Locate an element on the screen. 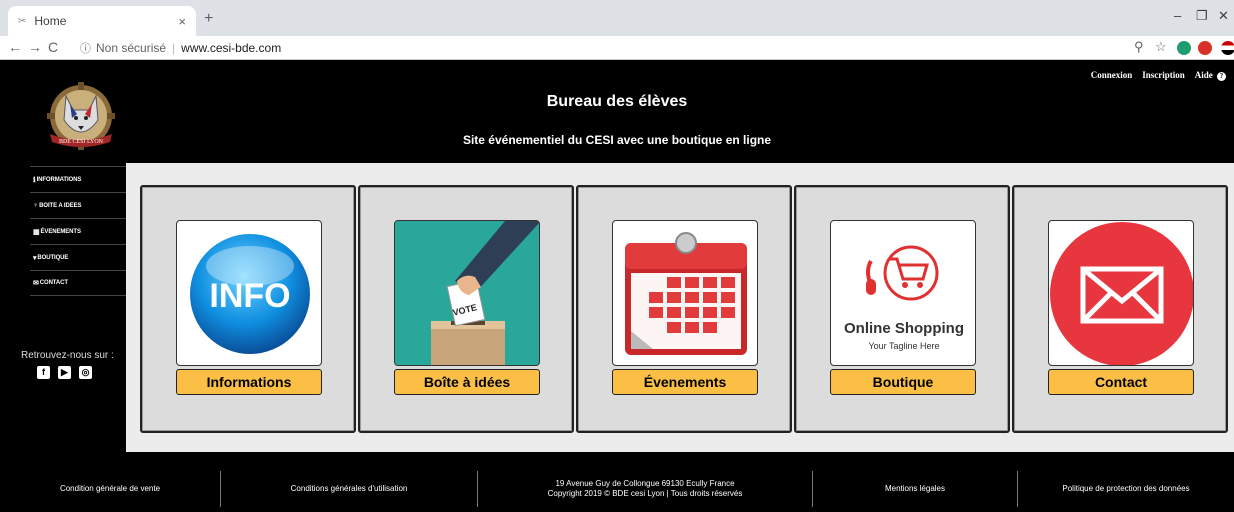 The width and height of the screenshot is (1234, 512). zoom-icon: ⚲ is located at coordinates (1139, 47).